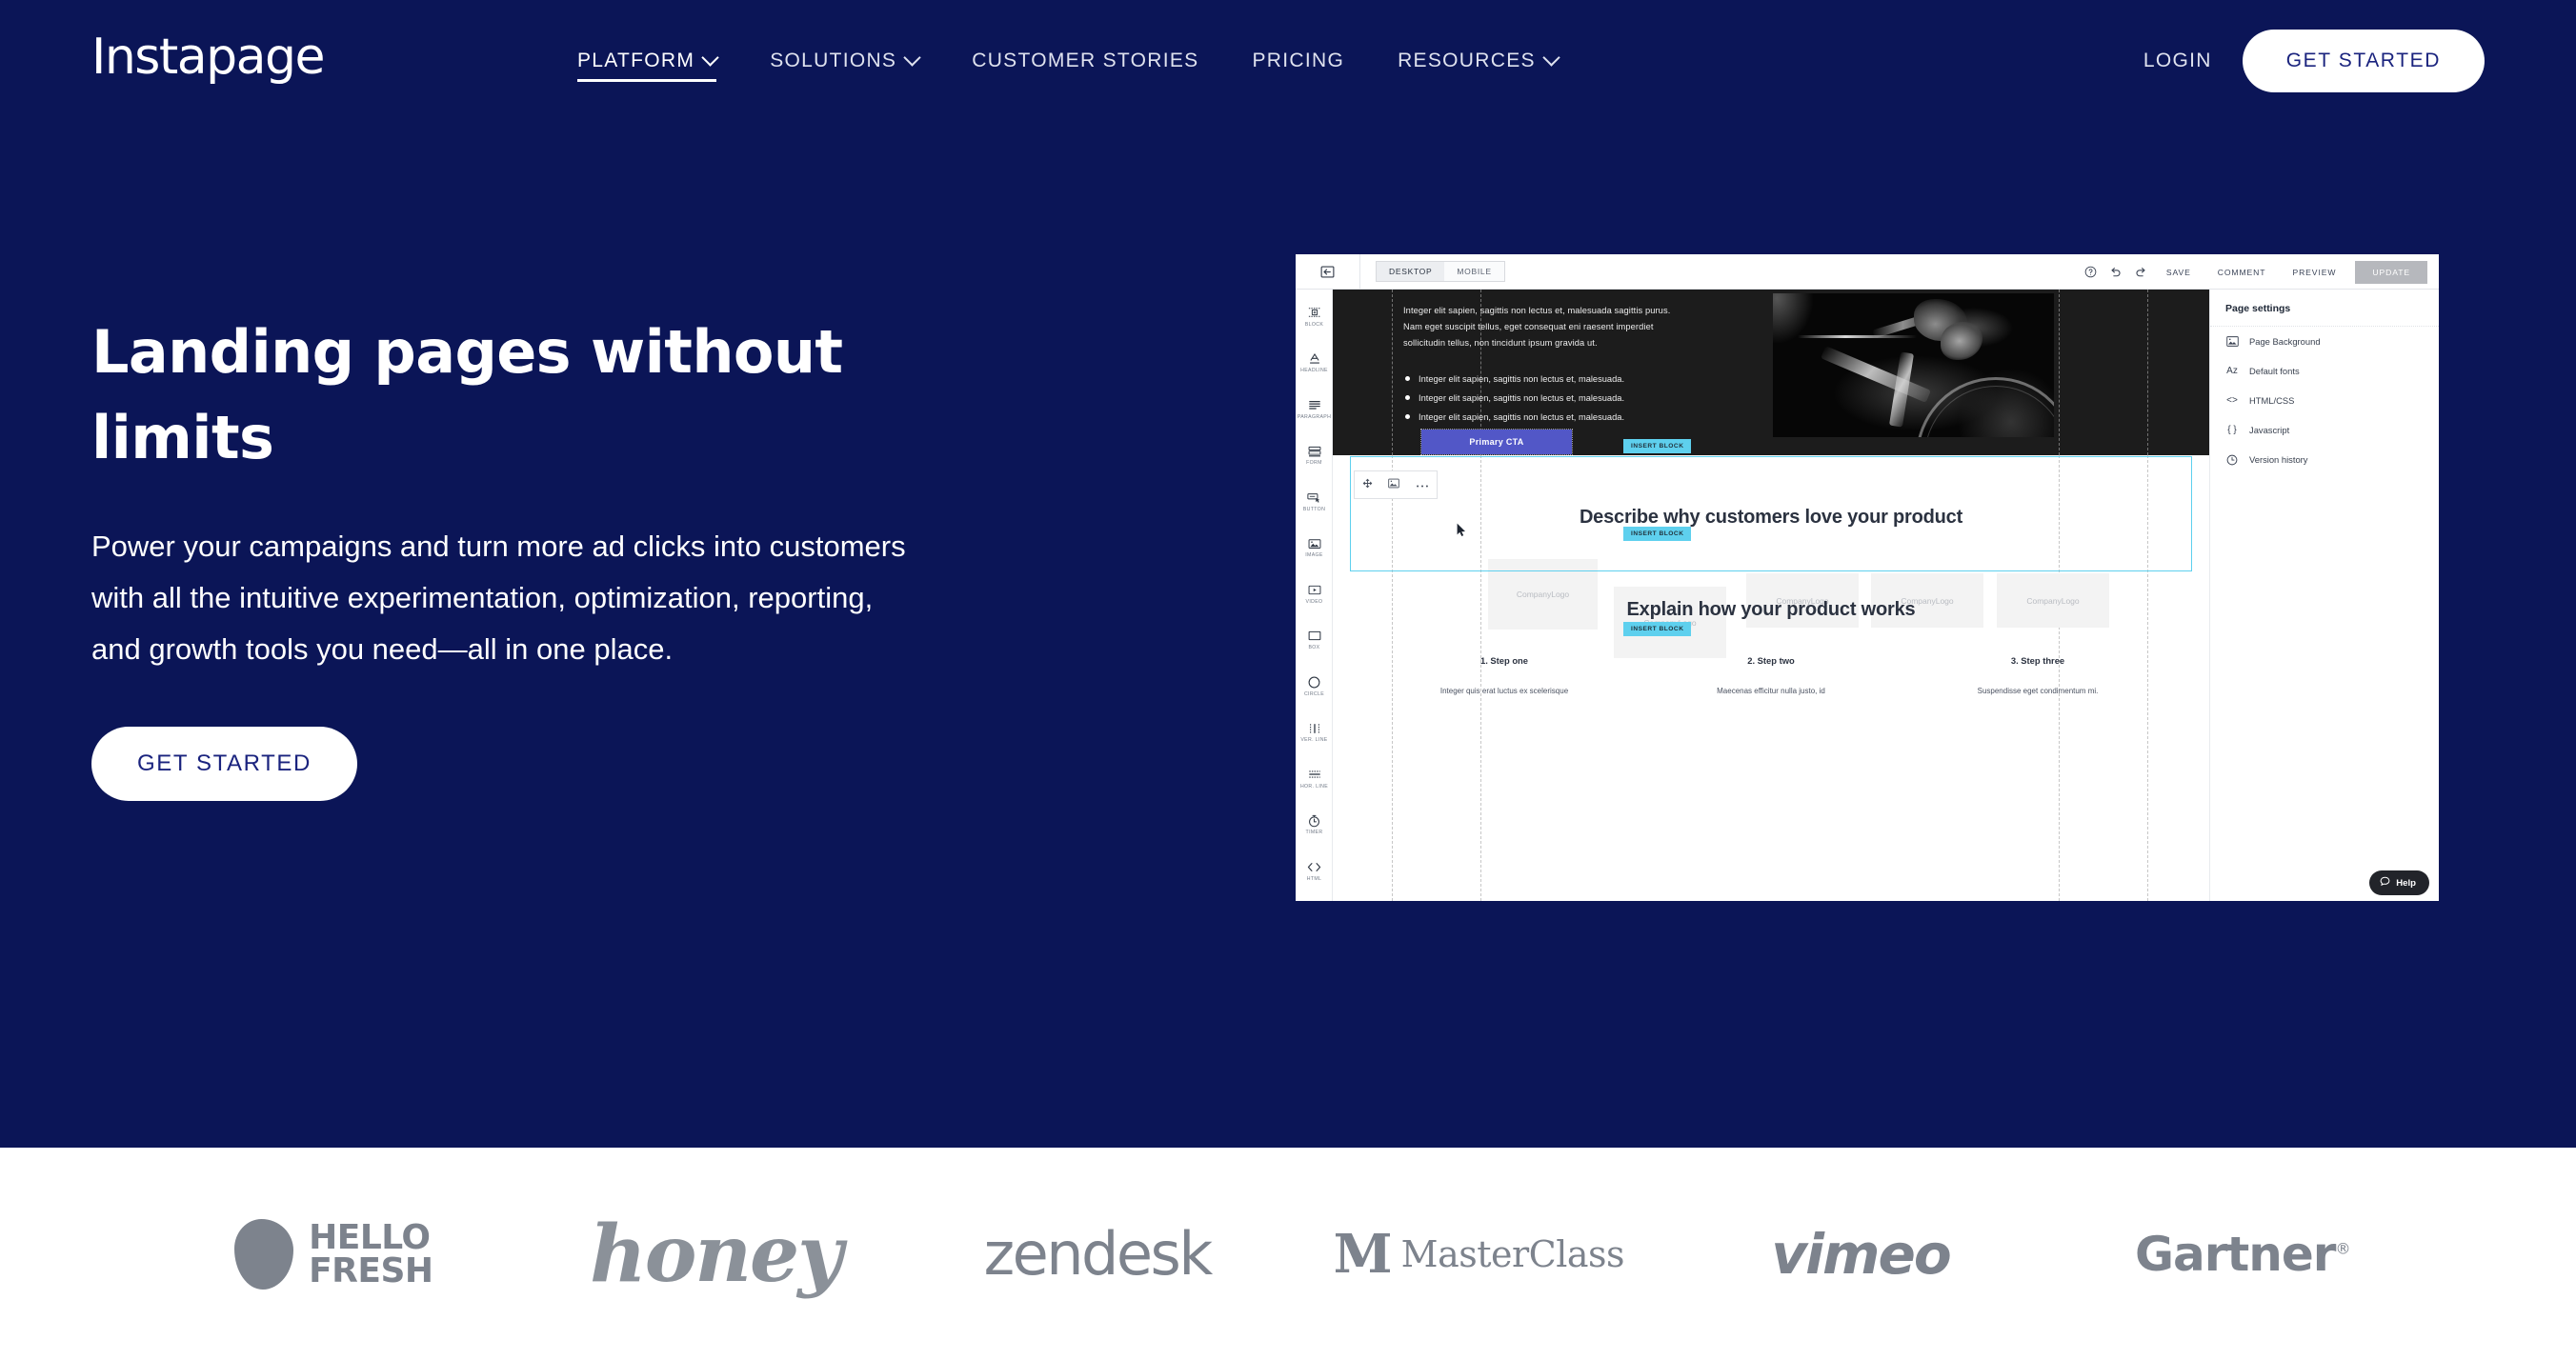  I want to click on device-tabs: DESKTOP MOBILE, so click(1440, 271).